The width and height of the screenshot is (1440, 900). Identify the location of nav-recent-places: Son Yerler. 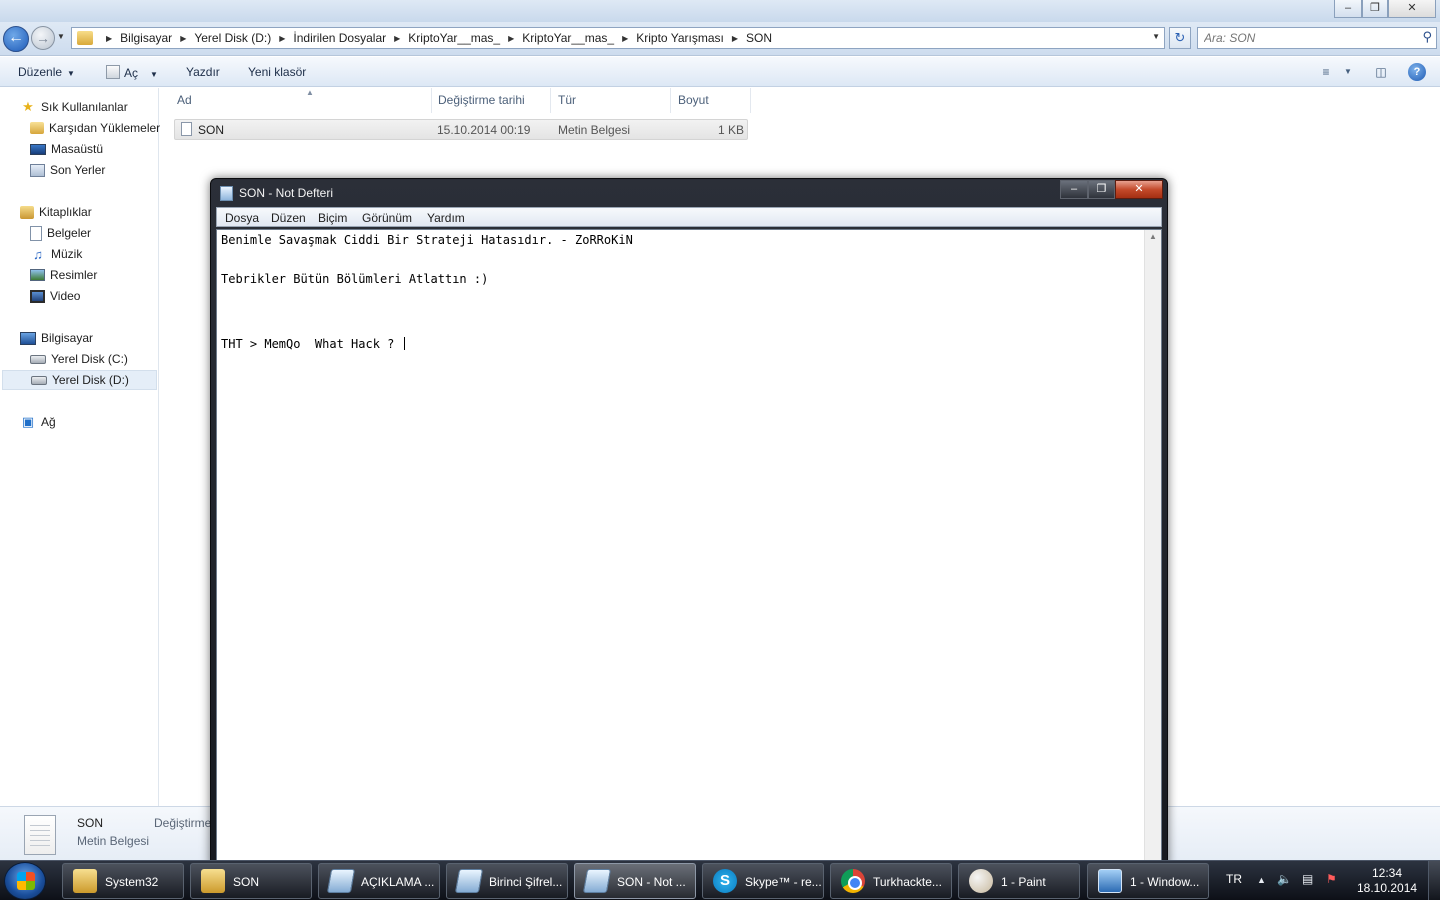
(67, 170).